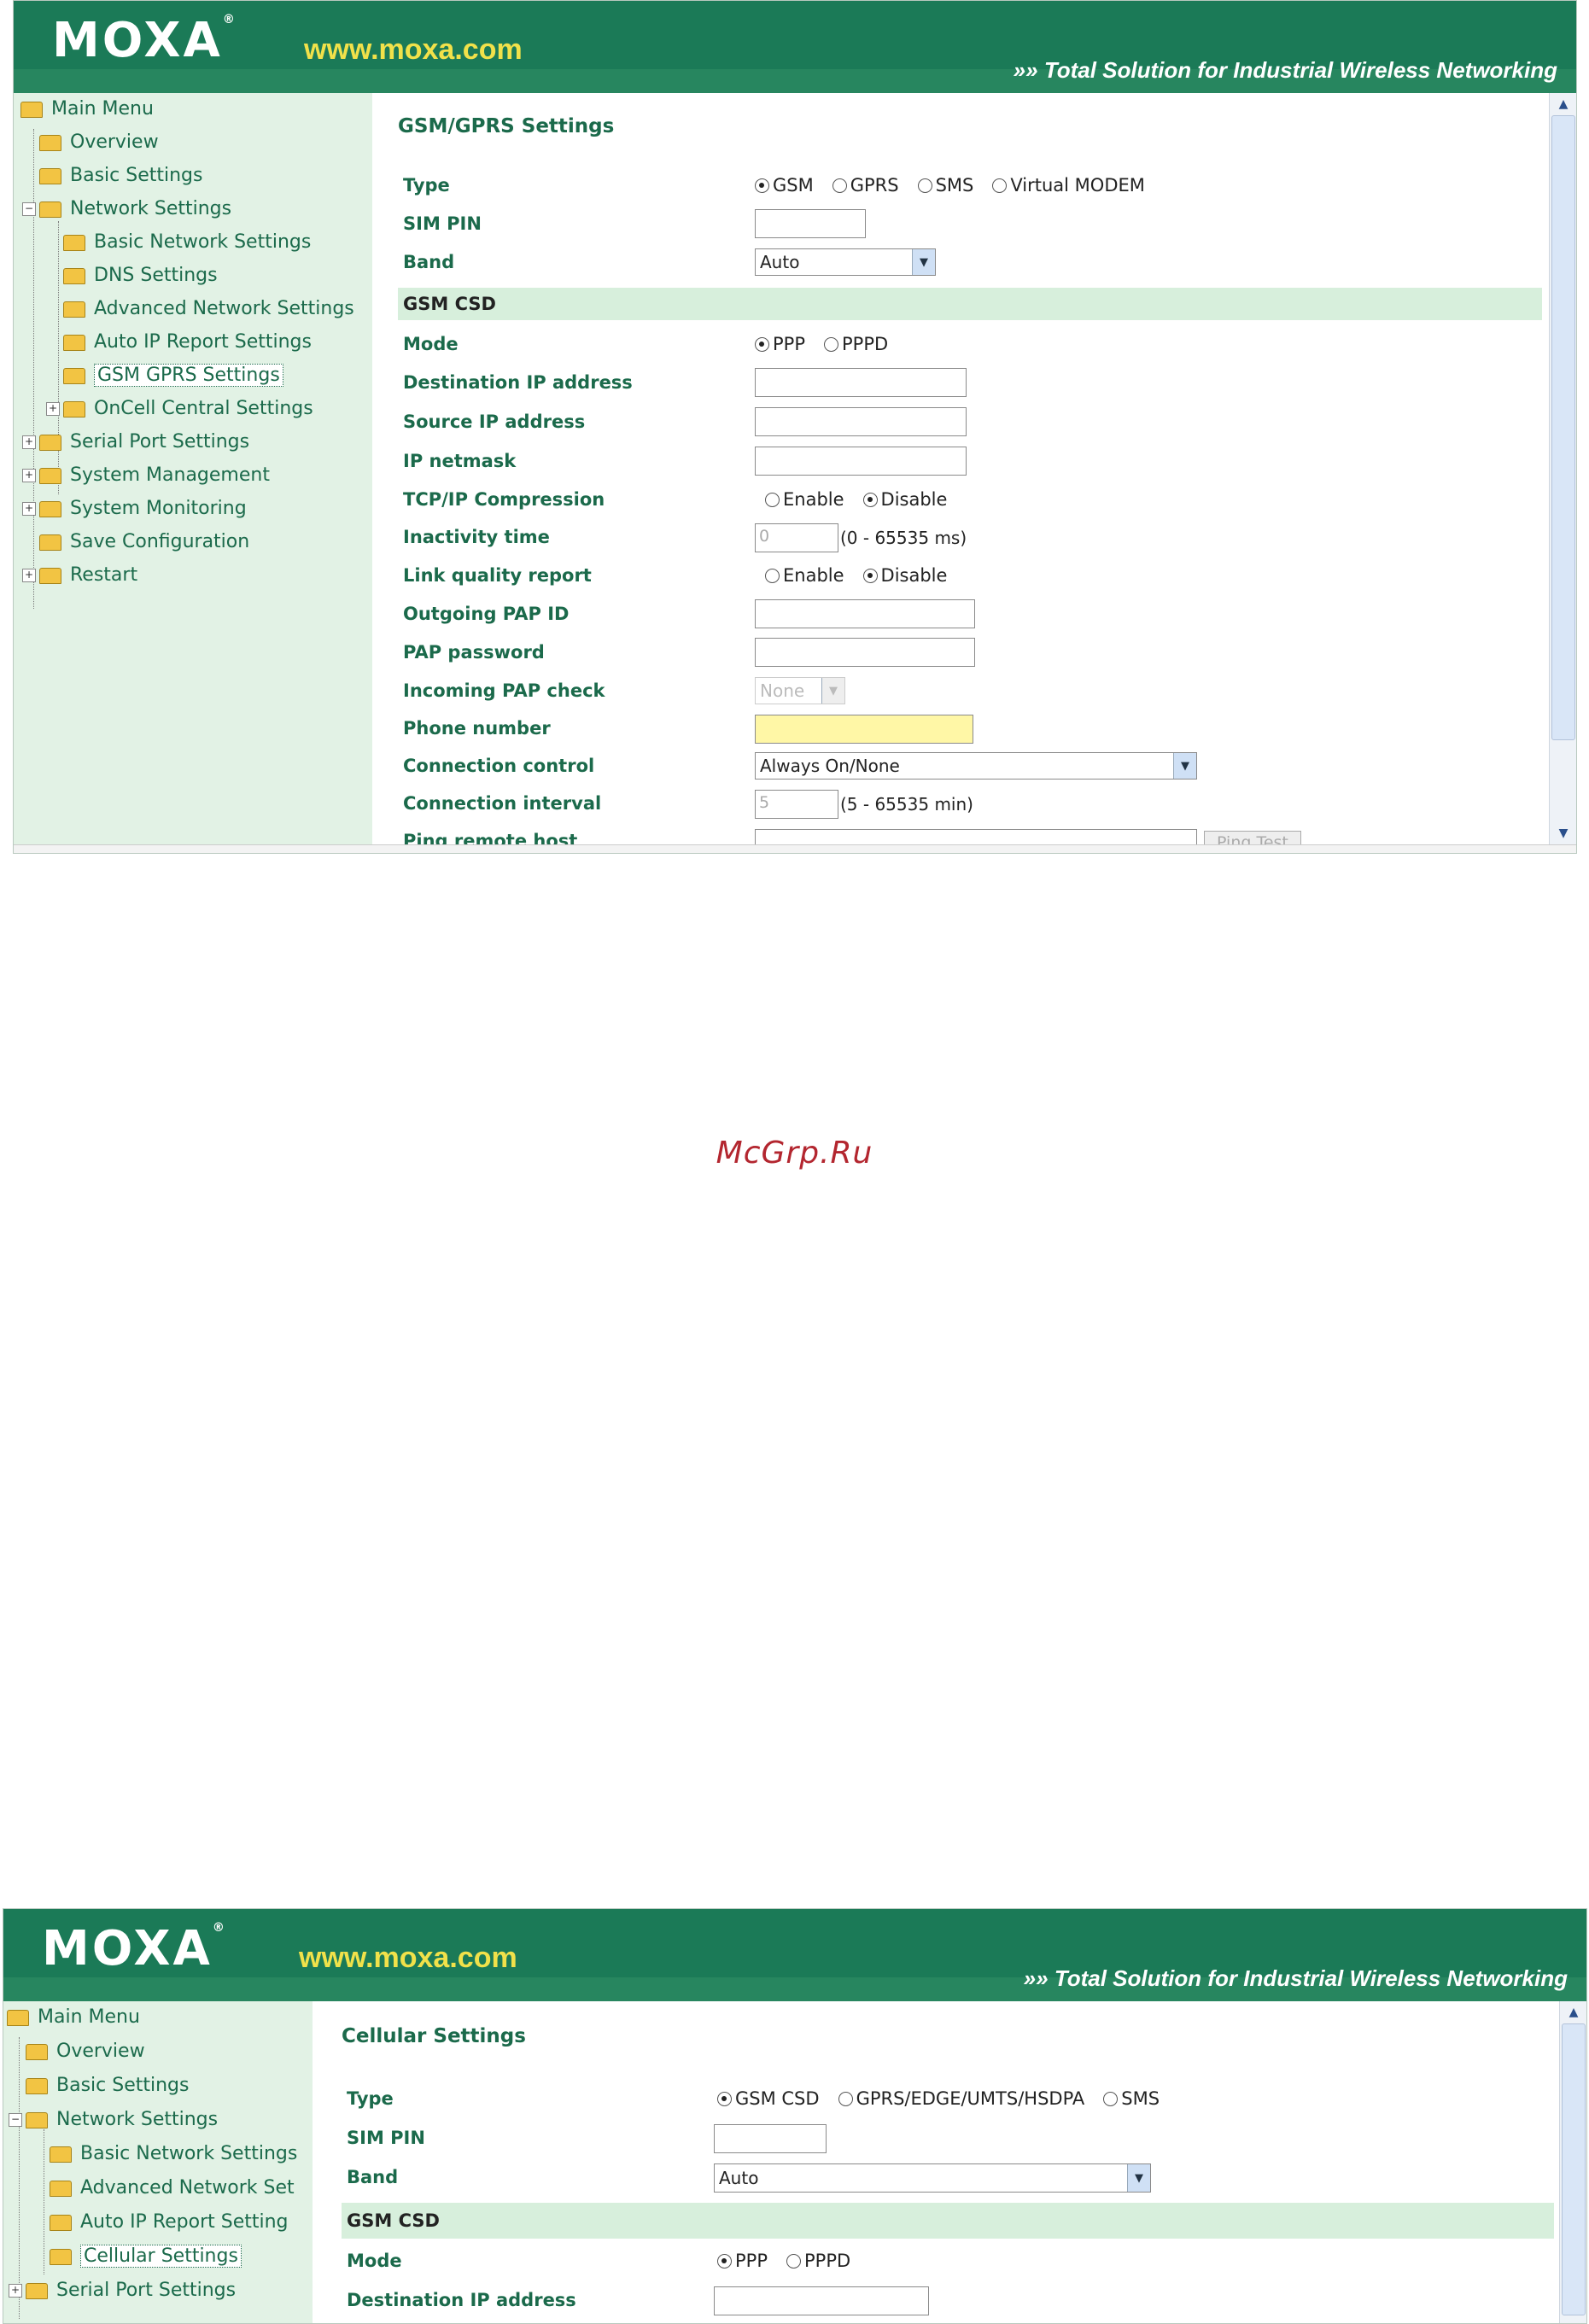 The width and height of the screenshot is (1589, 2324). What do you see at coordinates (134, 508) in the screenshot?
I see `menu-system-monitoring: + System Monitoring` at bounding box center [134, 508].